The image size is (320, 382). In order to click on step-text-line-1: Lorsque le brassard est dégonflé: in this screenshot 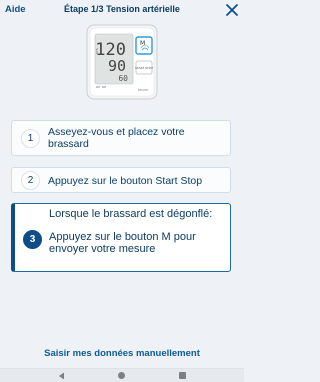, I will do `click(131, 214)`.